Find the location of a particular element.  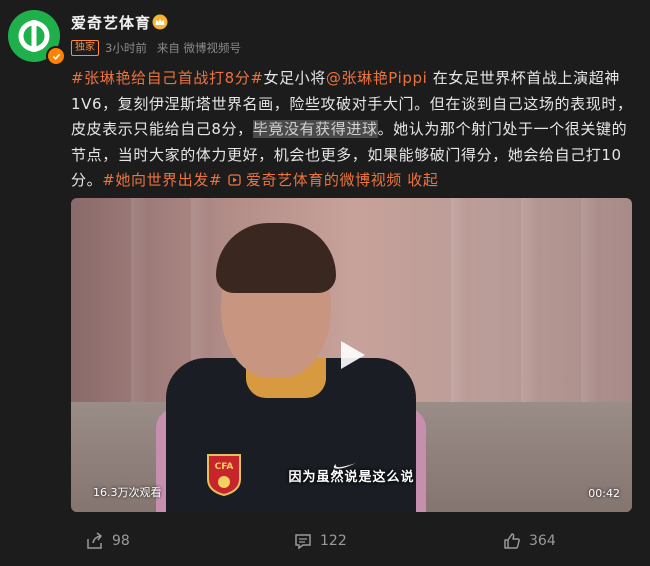

share-icon is located at coordinates (95, 540).